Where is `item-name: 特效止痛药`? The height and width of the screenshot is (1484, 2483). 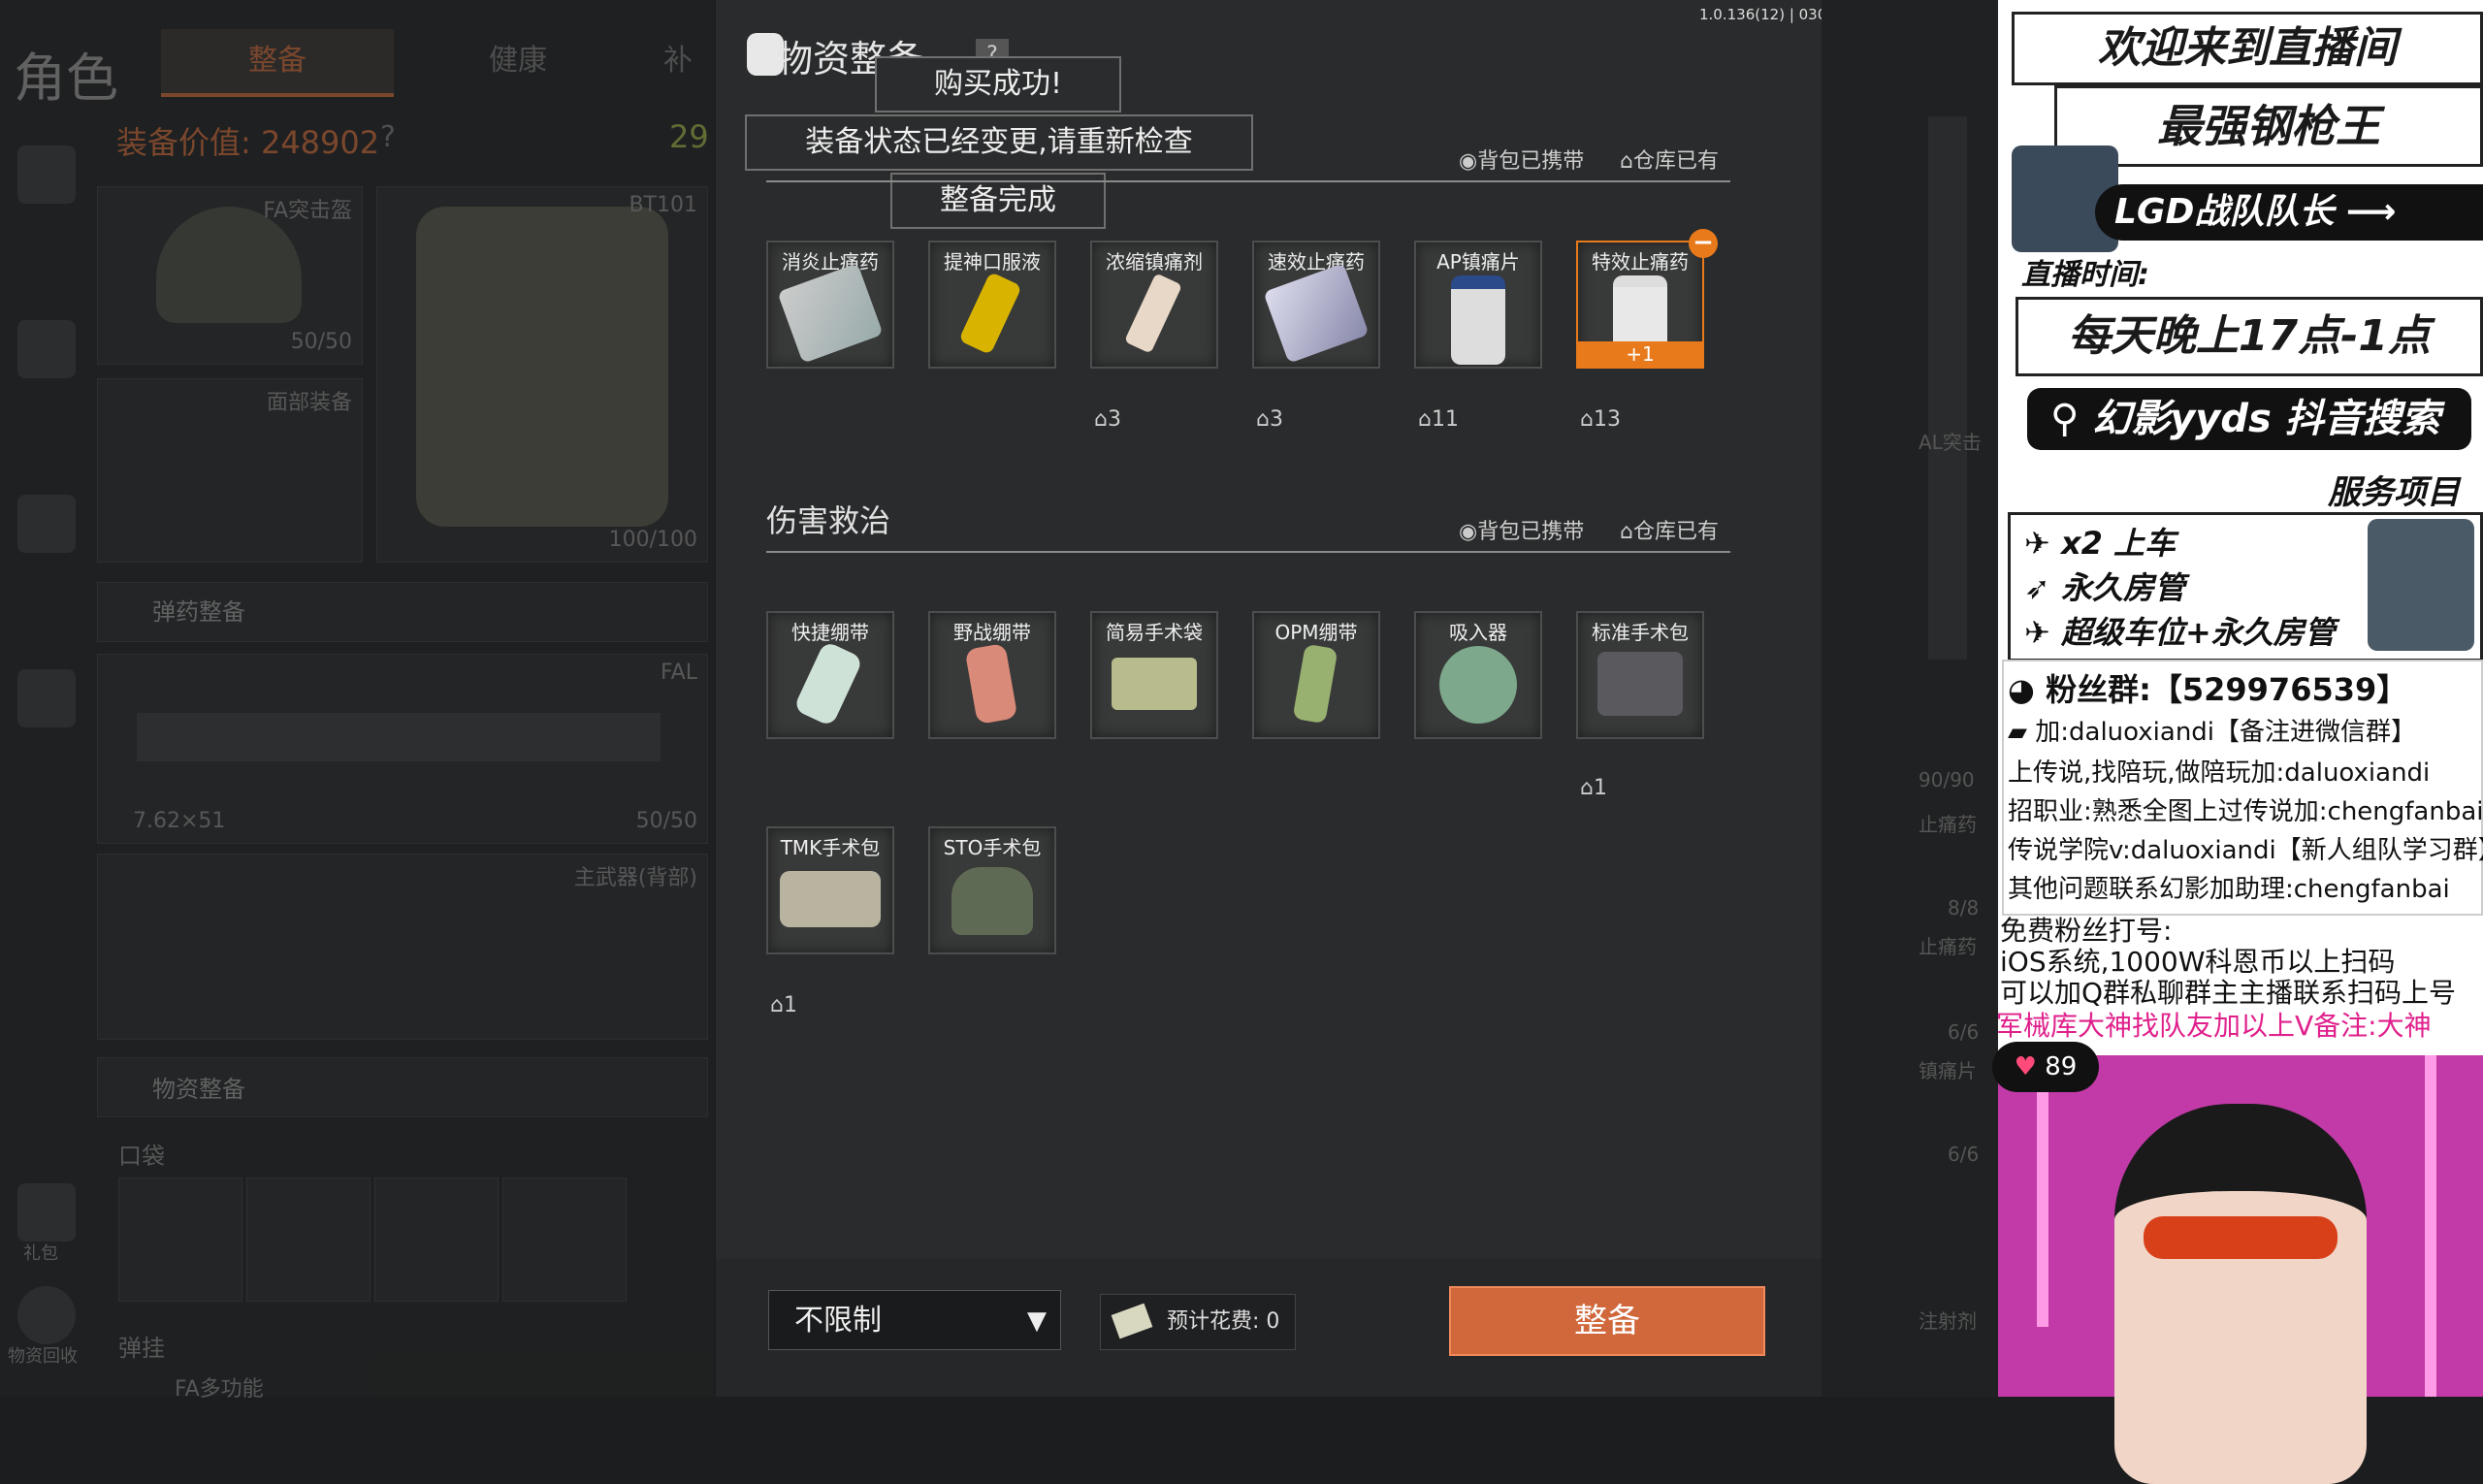
item-name: 特效止痛药 is located at coordinates (1641, 262).